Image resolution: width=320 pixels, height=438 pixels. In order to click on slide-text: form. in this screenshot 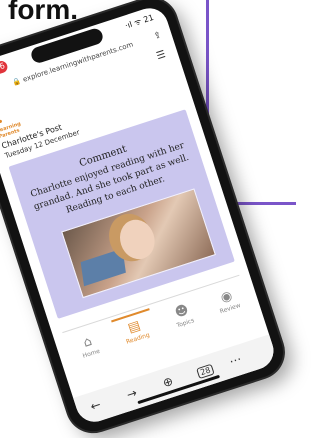, I will do `click(43, 12)`.